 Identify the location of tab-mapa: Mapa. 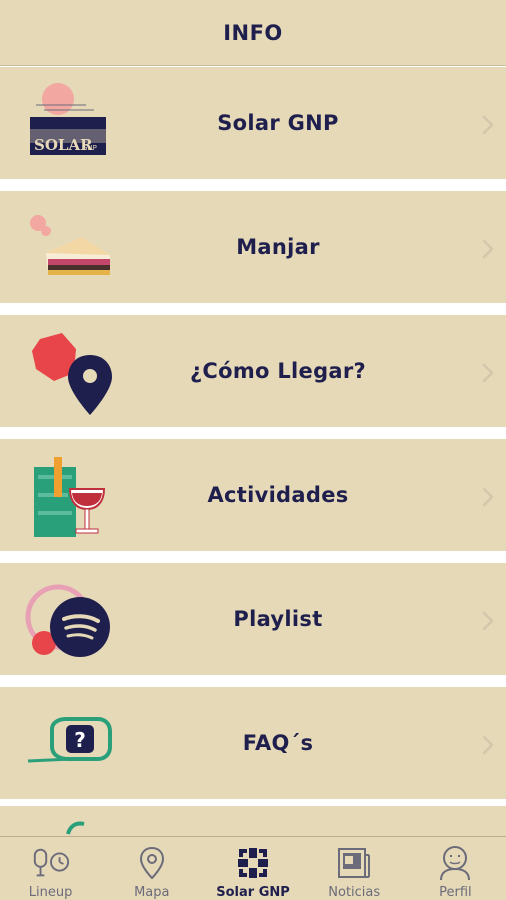
(151, 868).